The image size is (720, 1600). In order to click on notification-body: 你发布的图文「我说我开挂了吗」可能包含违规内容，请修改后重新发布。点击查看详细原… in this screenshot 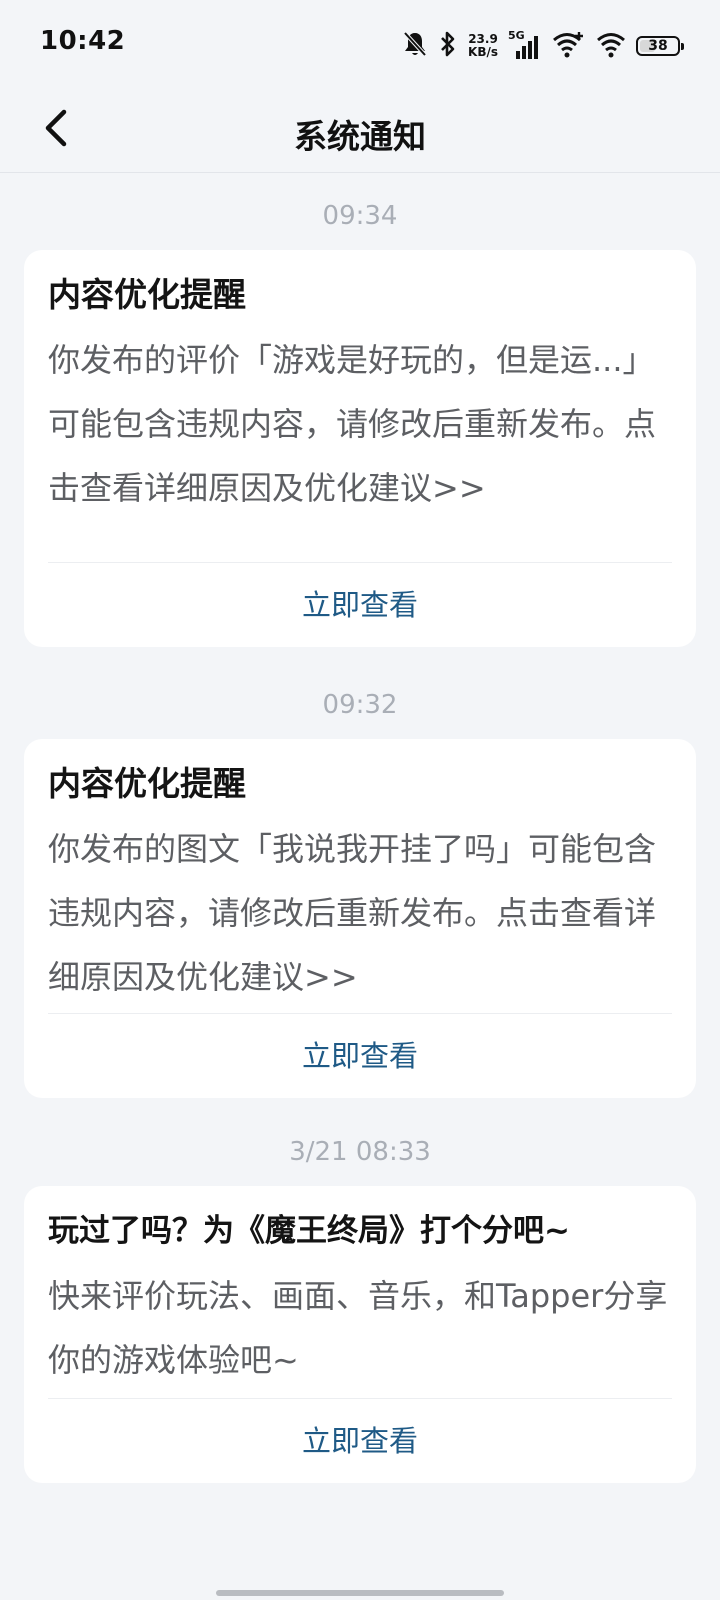, I will do `click(352, 913)`.